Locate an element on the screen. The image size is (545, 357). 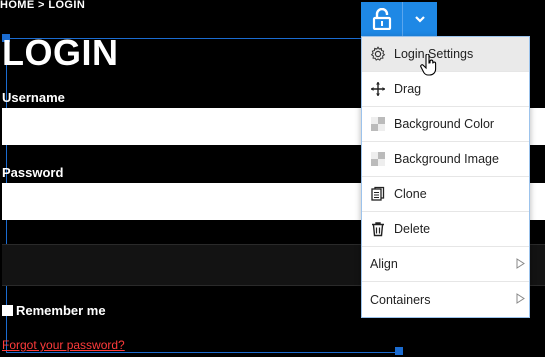
chevron-down-icon is located at coordinates (420, 19).